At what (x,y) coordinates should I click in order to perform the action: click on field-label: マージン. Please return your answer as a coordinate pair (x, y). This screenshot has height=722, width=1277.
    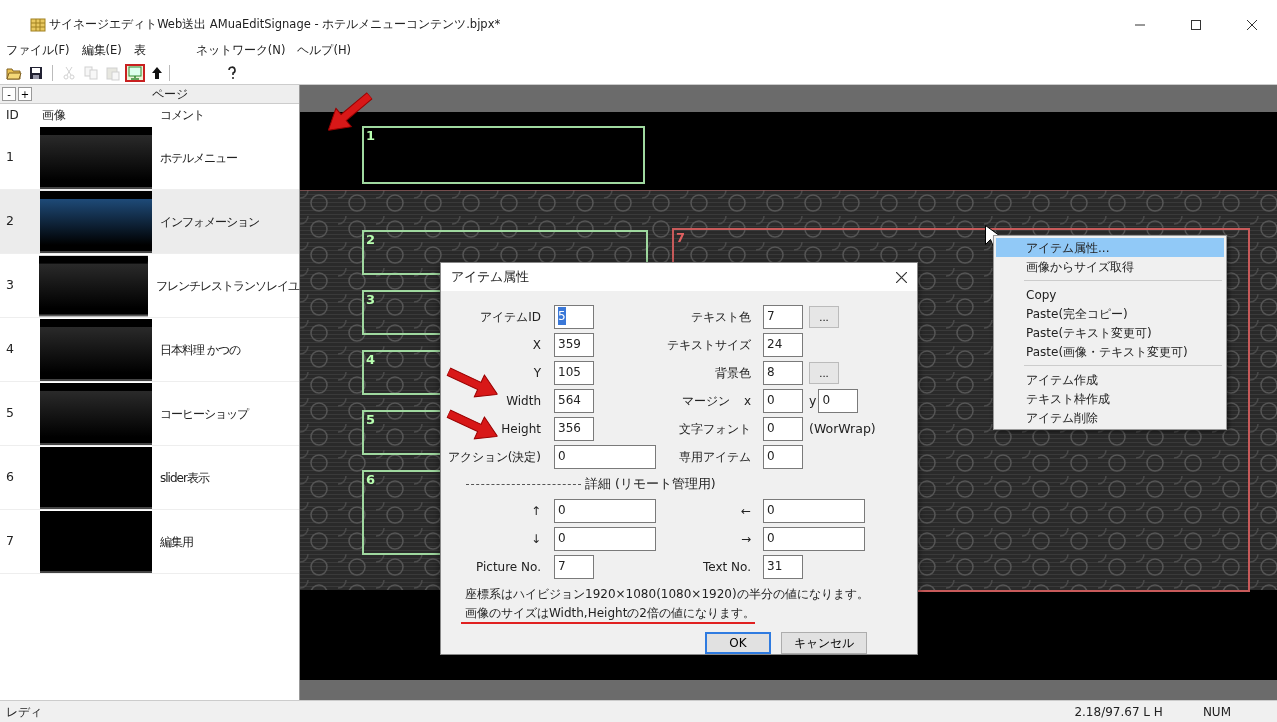
    Looking at the image, I should click on (705, 401).